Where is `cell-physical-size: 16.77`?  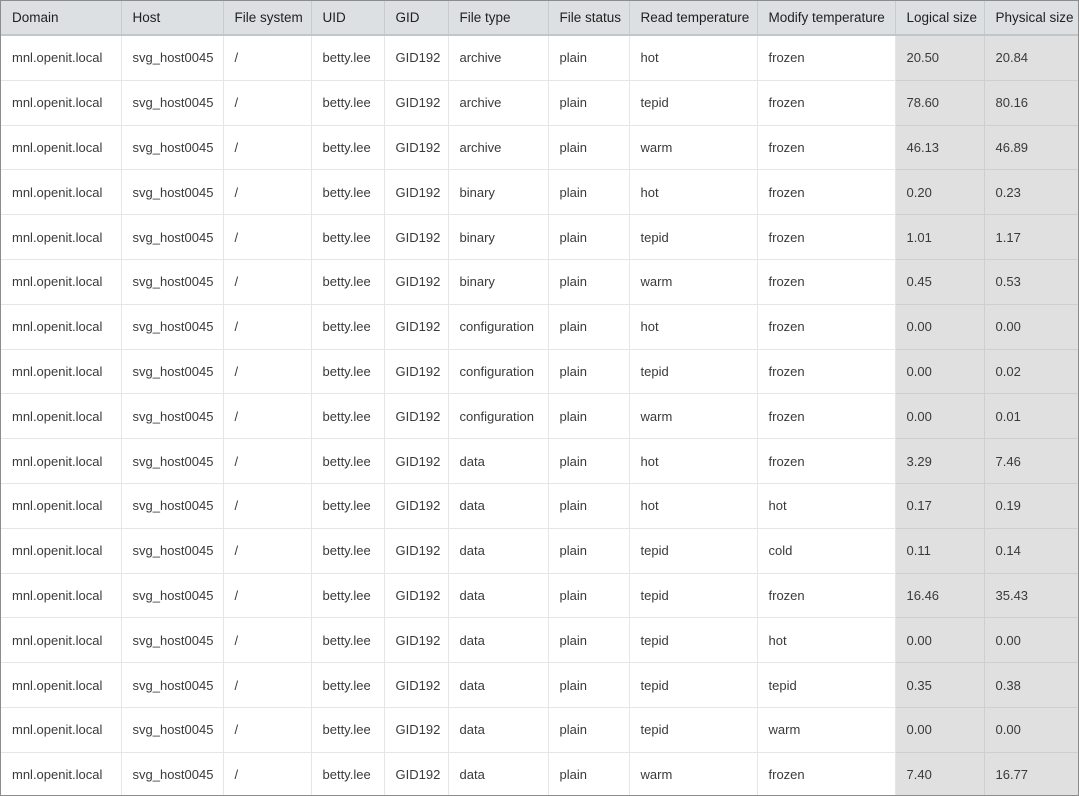
cell-physical-size: 16.77 is located at coordinates (1031, 773).